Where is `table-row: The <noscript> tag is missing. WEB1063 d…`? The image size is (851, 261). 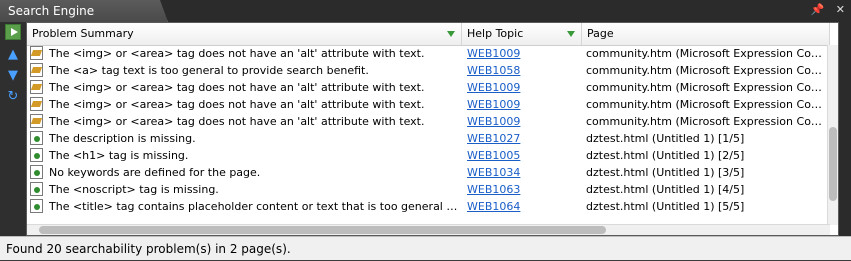 table-row: The <noscript> tag is missing. WEB1063 d… is located at coordinates (428, 189).